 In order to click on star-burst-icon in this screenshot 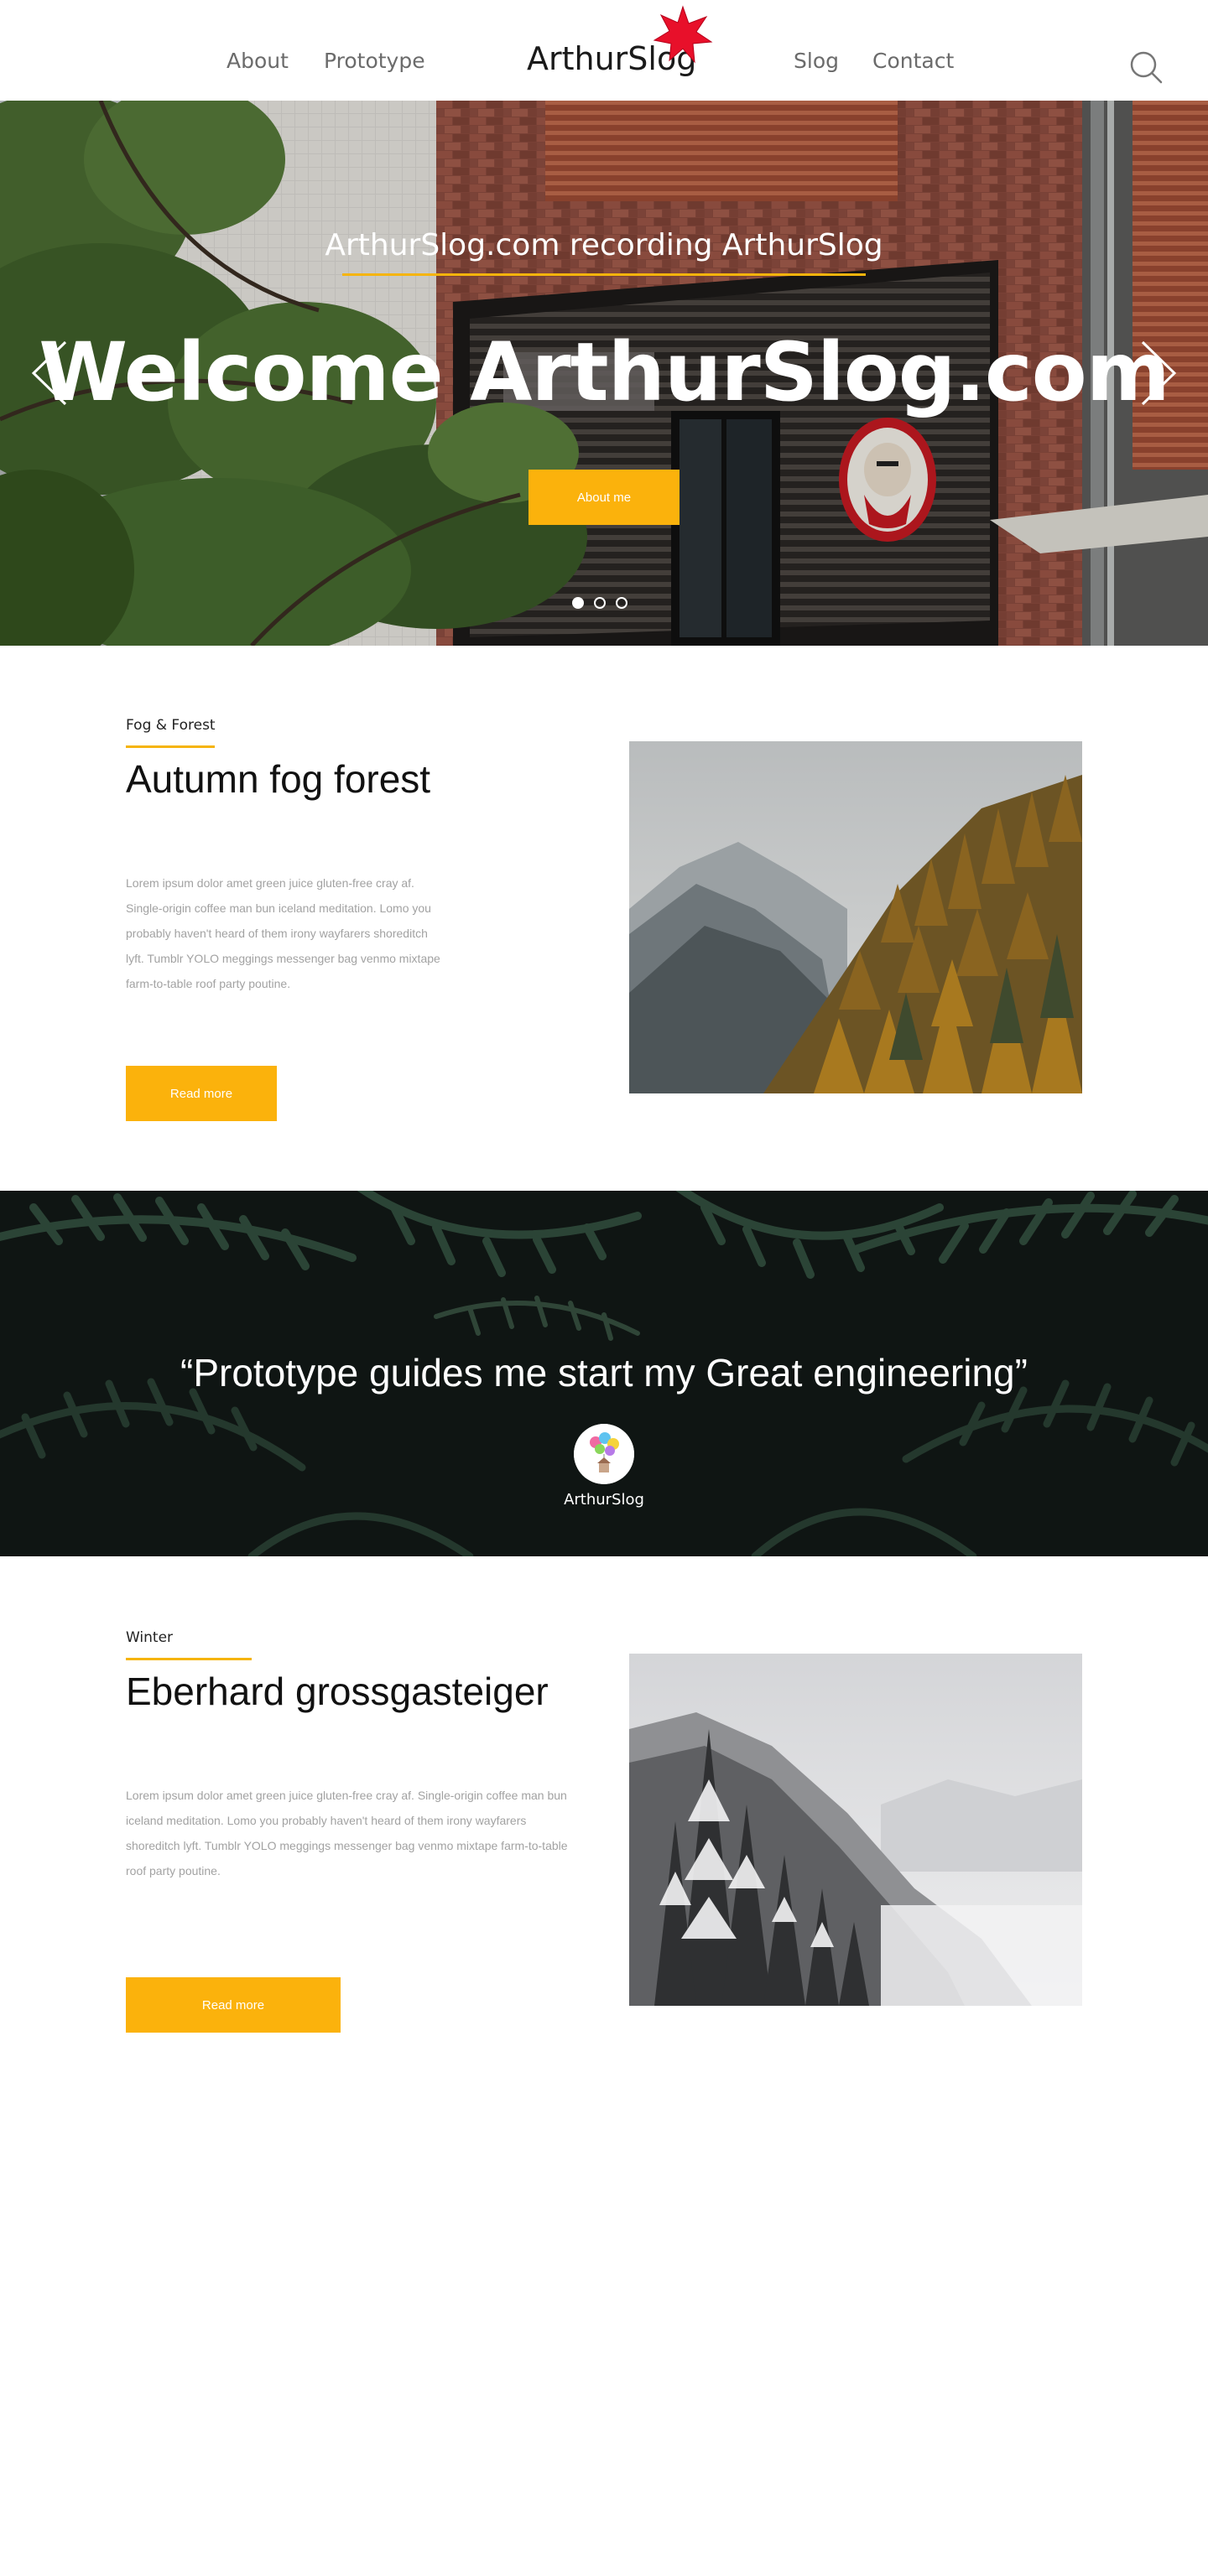, I will do `click(683, 34)`.